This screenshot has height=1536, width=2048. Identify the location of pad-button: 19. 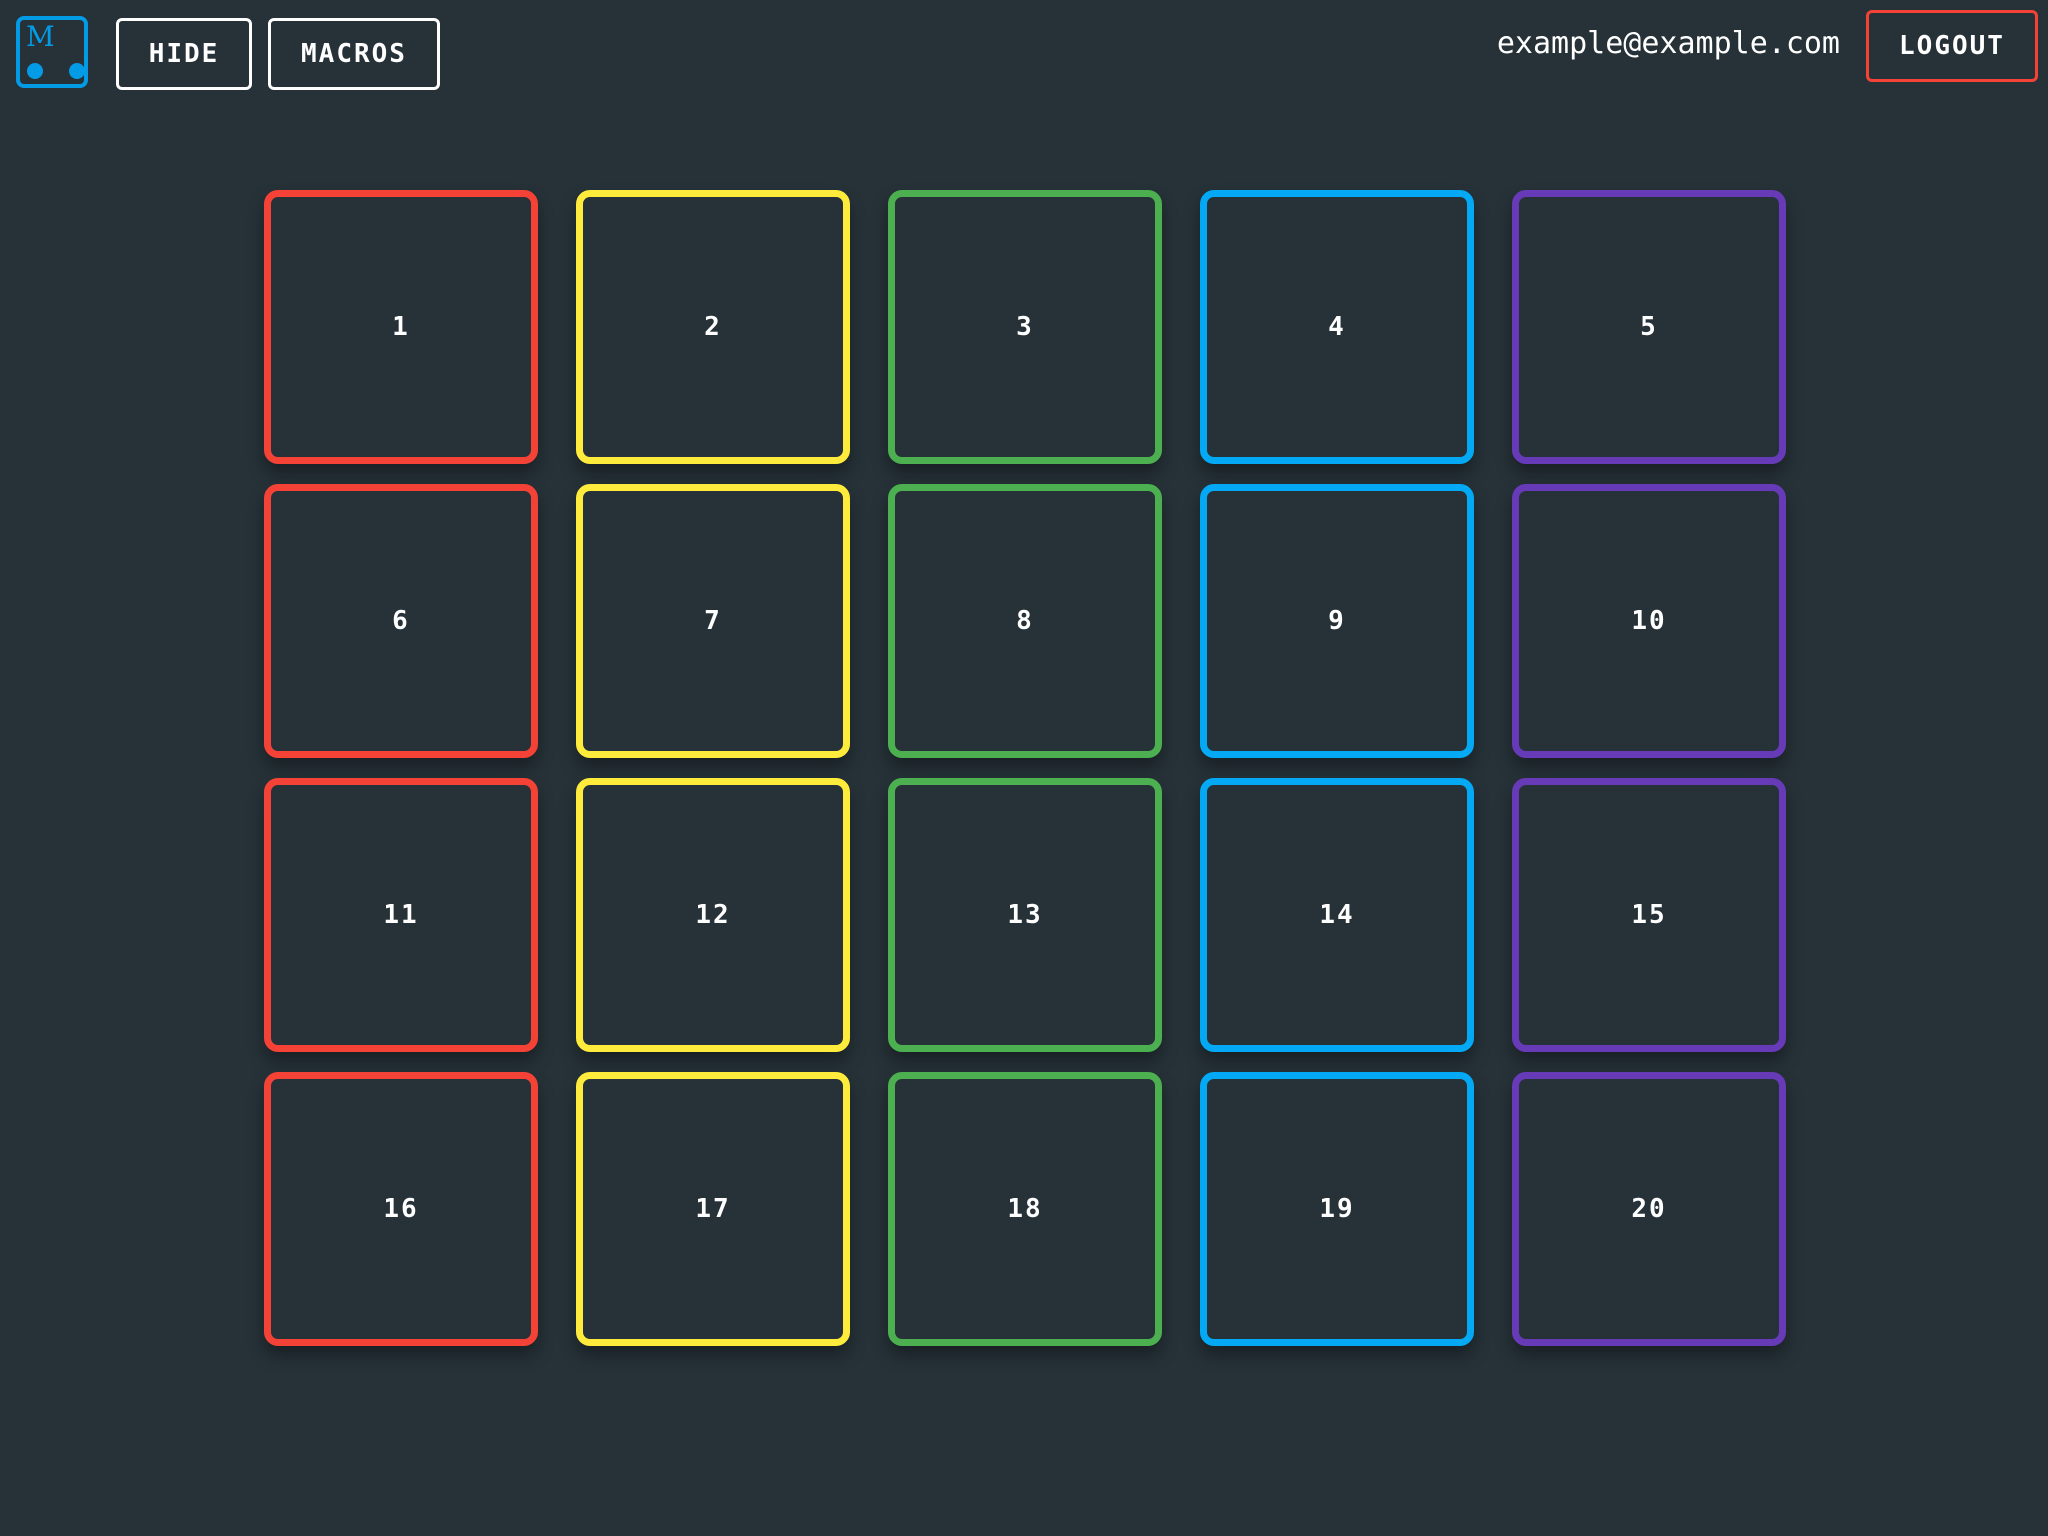
(1337, 1209).